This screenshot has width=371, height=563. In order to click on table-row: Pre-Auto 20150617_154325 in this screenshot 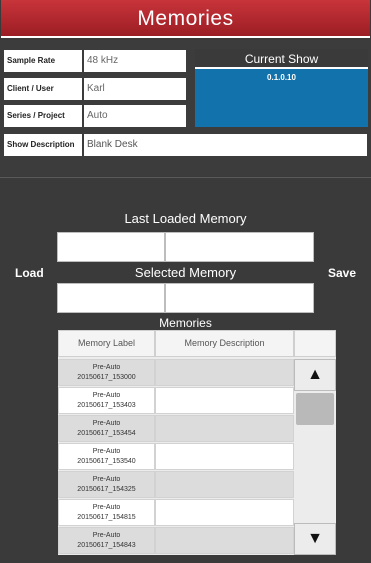, I will do `click(176, 484)`.